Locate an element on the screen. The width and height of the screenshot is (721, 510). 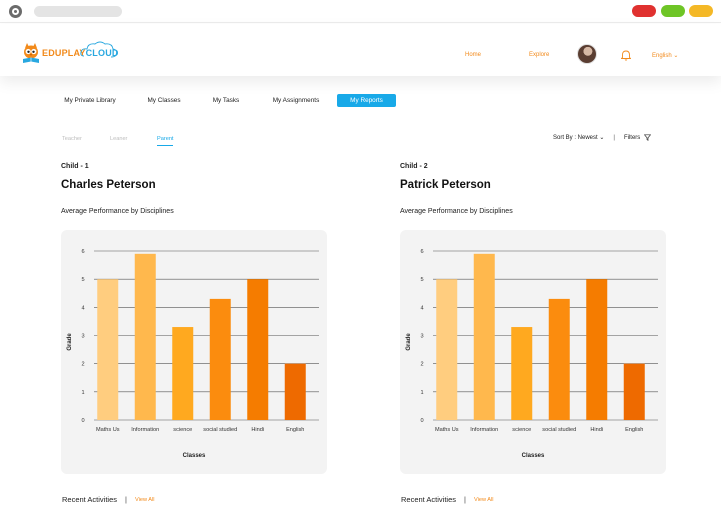
nav-explore-link: Explore is located at coordinates (539, 55).